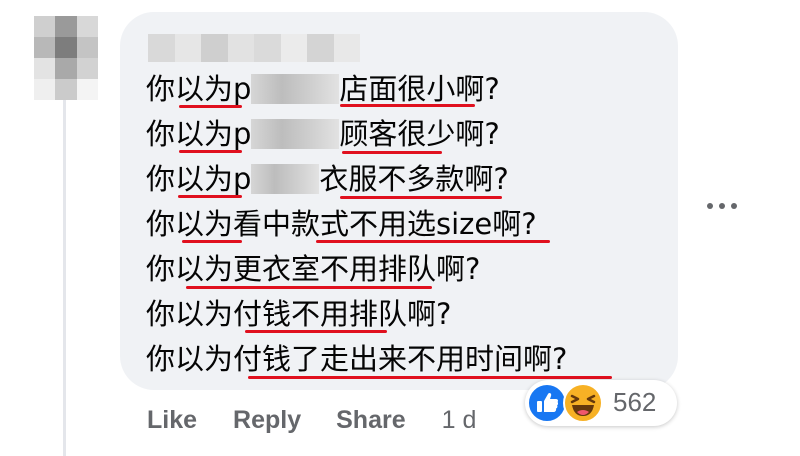 The height and width of the screenshot is (456, 800). What do you see at coordinates (66, 58) in the screenshot?
I see `avatar` at bounding box center [66, 58].